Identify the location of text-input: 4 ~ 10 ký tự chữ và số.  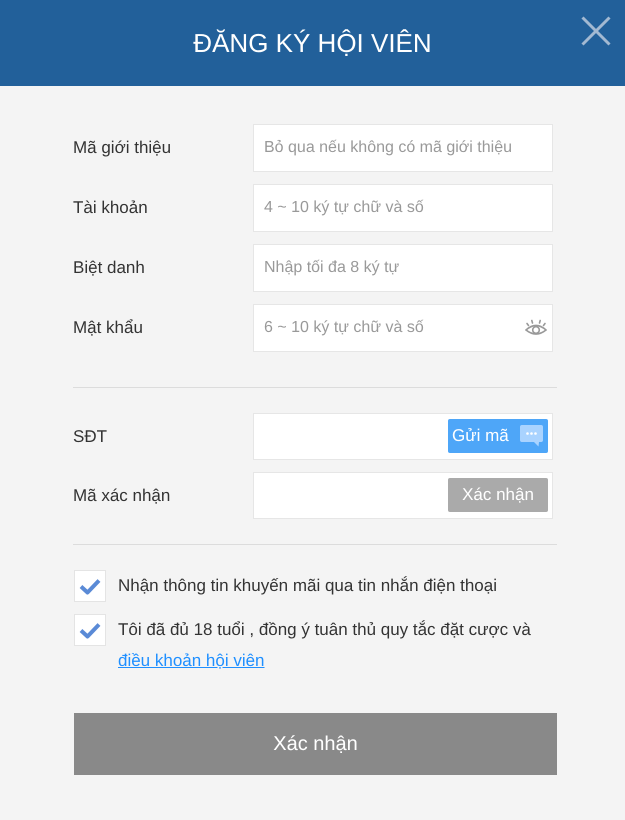
(403, 208).